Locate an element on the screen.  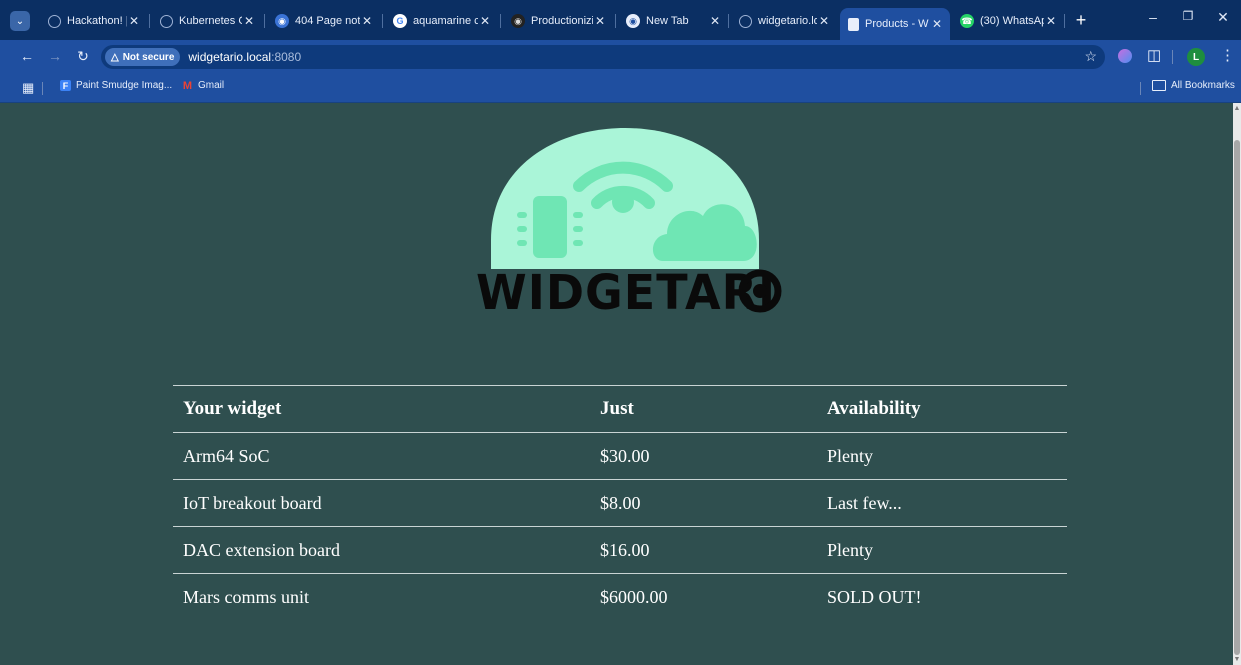
google-icon: G is located at coordinates (400, 21).